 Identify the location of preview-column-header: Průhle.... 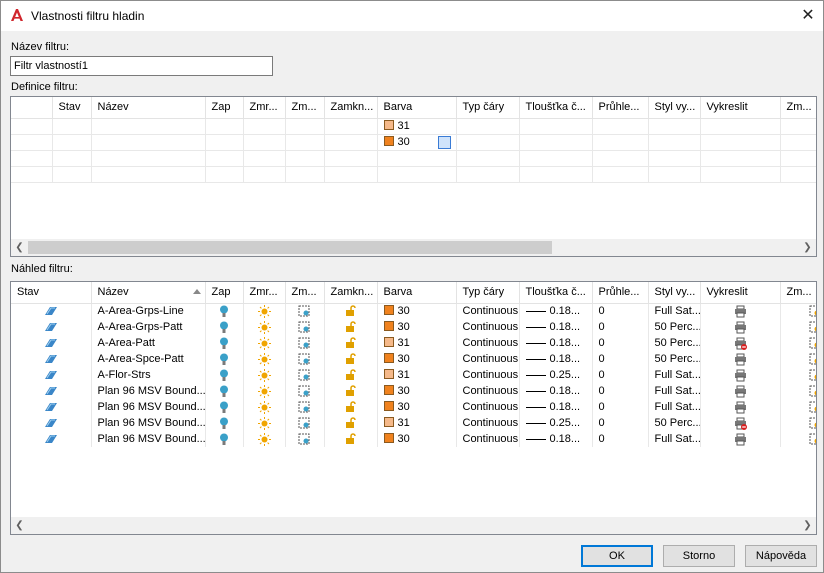
(620, 293).